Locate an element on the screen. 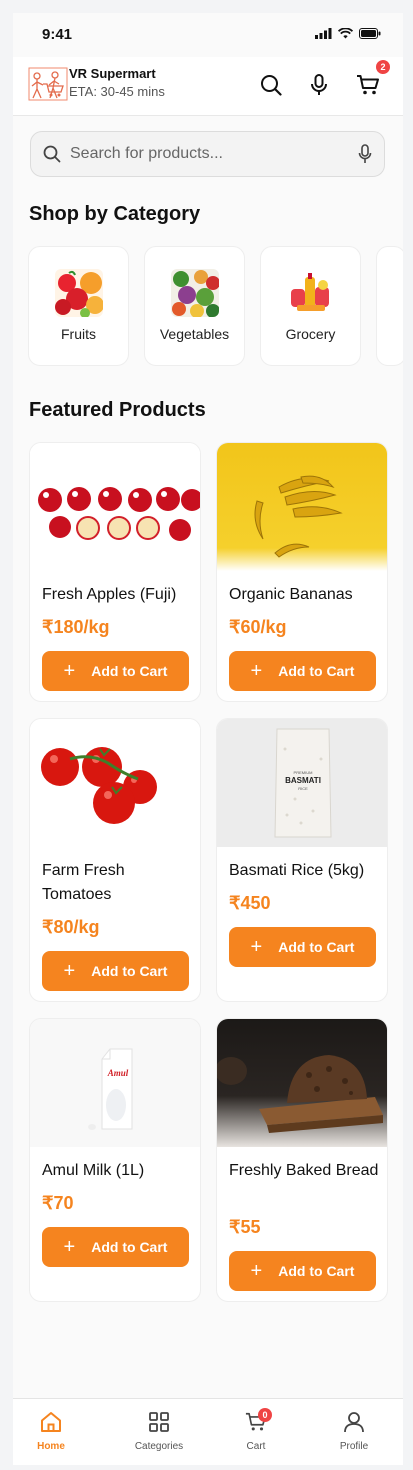  product-card: Amul Amul Milk (1L) ₹70 + Add to Cart is located at coordinates (115, 1160).